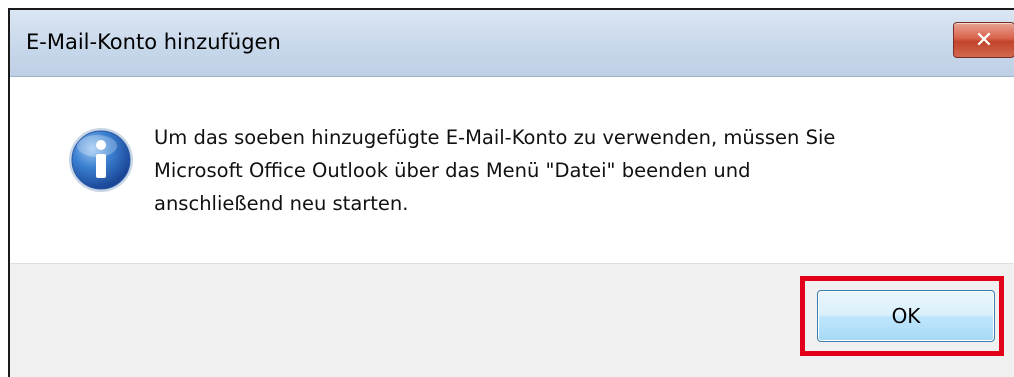 This screenshot has width=1014, height=377. Describe the element at coordinates (906, 316) in the screenshot. I see `ok-button: OK` at that location.